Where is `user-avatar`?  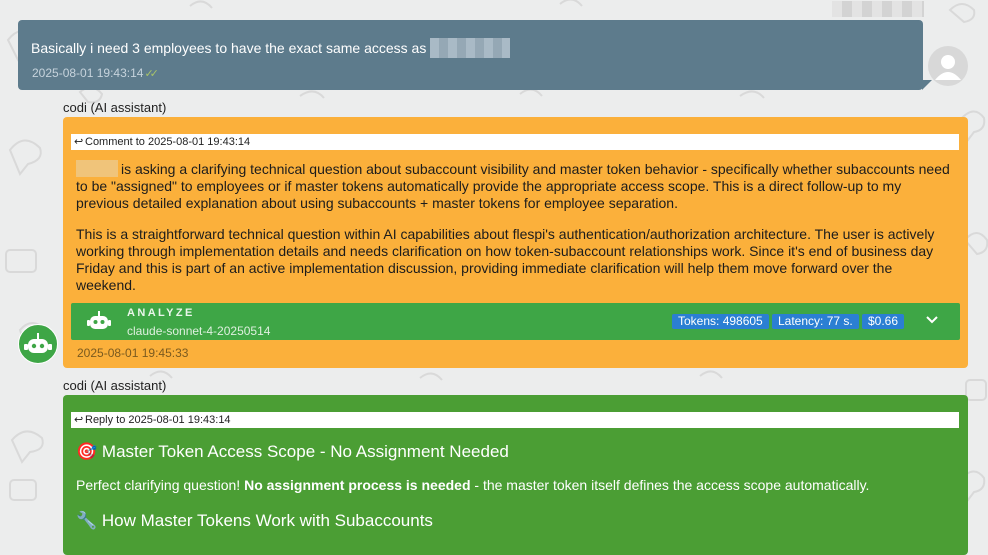
user-avatar is located at coordinates (948, 66).